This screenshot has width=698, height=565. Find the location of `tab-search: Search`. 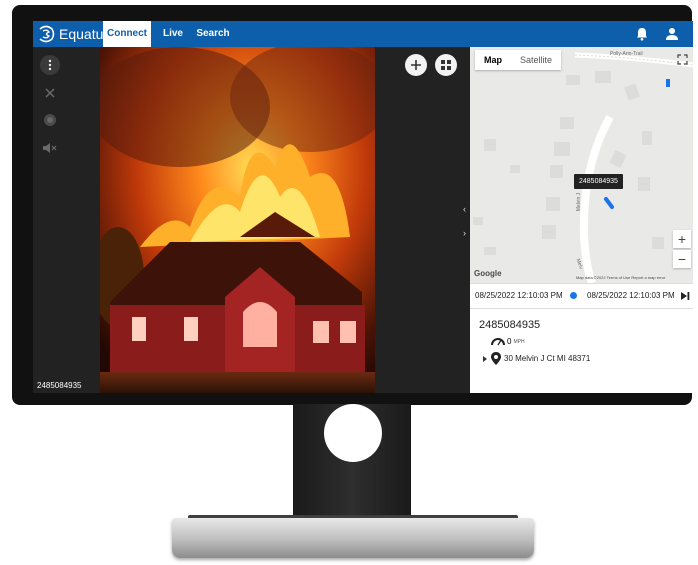

tab-search: Search is located at coordinates (213, 34).